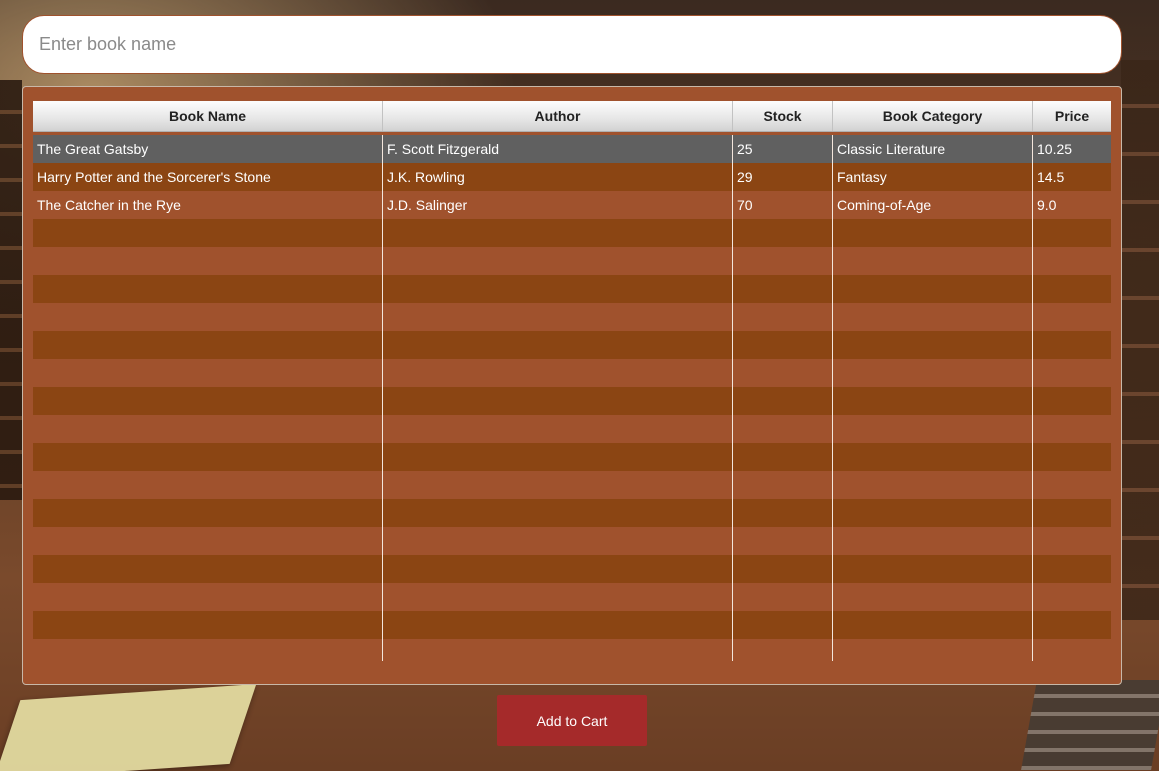 The width and height of the screenshot is (1159, 771). Describe the element at coordinates (572, 44) in the screenshot. I see `book-search-input` at that location.